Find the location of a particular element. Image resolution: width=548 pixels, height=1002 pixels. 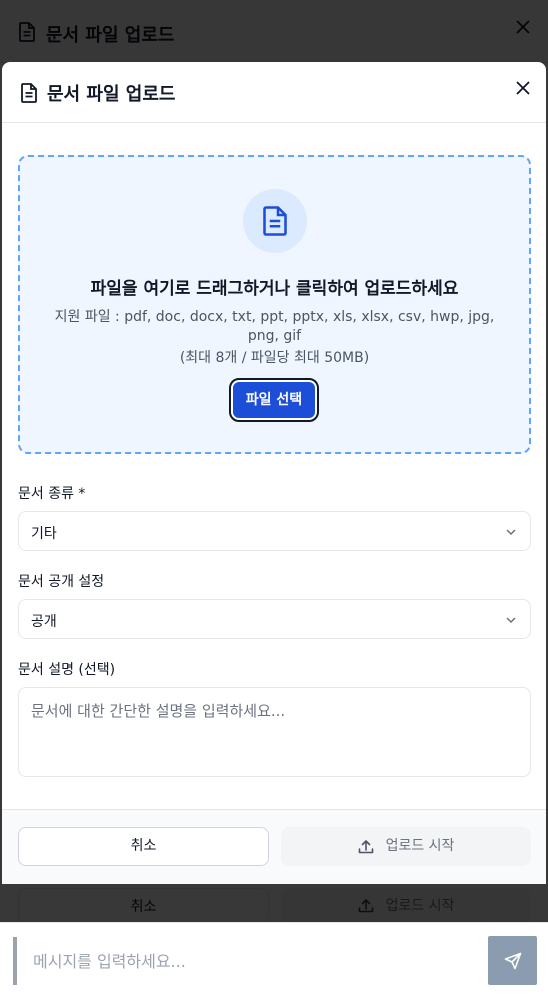

start-upload-label: 업로드 시작 is located at coordinates (420, 846).